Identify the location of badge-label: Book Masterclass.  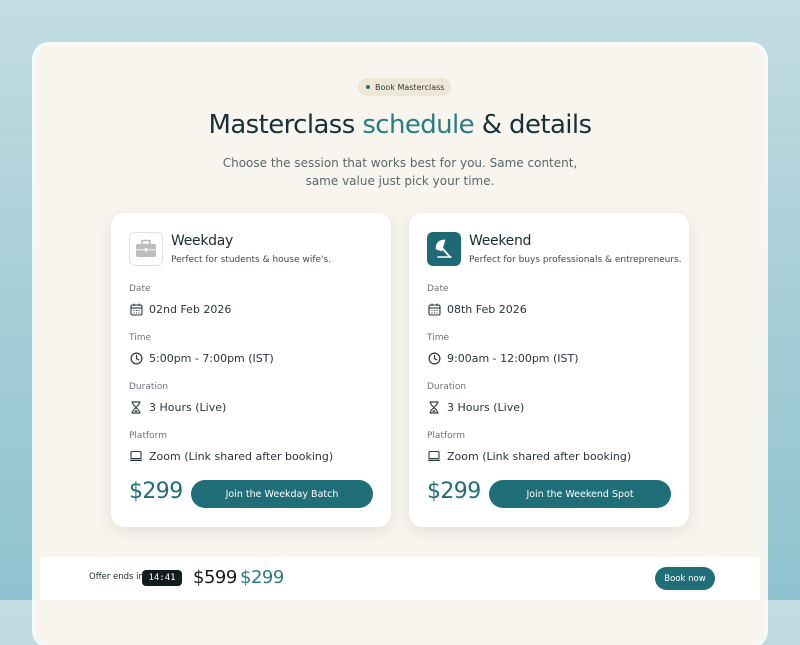
(410, 87).